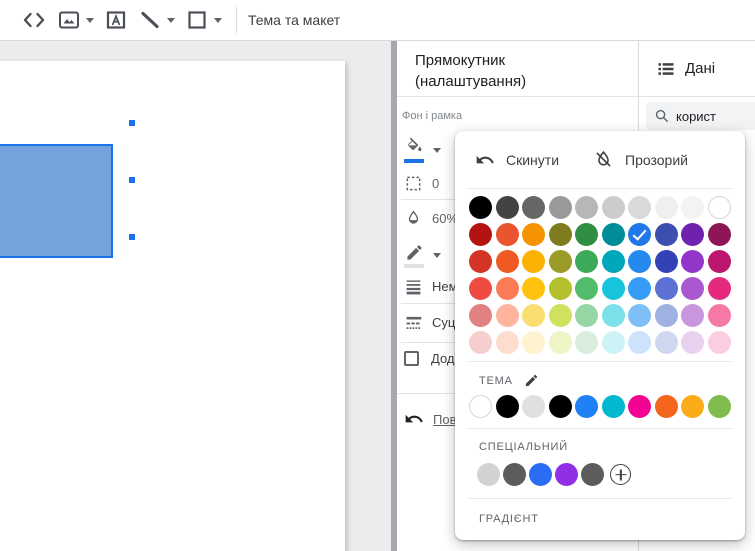 The image size is (755, 551). Describe the element at coordinates (640, 234) in the screenshot. I see `color-swatch-selected` at that location.